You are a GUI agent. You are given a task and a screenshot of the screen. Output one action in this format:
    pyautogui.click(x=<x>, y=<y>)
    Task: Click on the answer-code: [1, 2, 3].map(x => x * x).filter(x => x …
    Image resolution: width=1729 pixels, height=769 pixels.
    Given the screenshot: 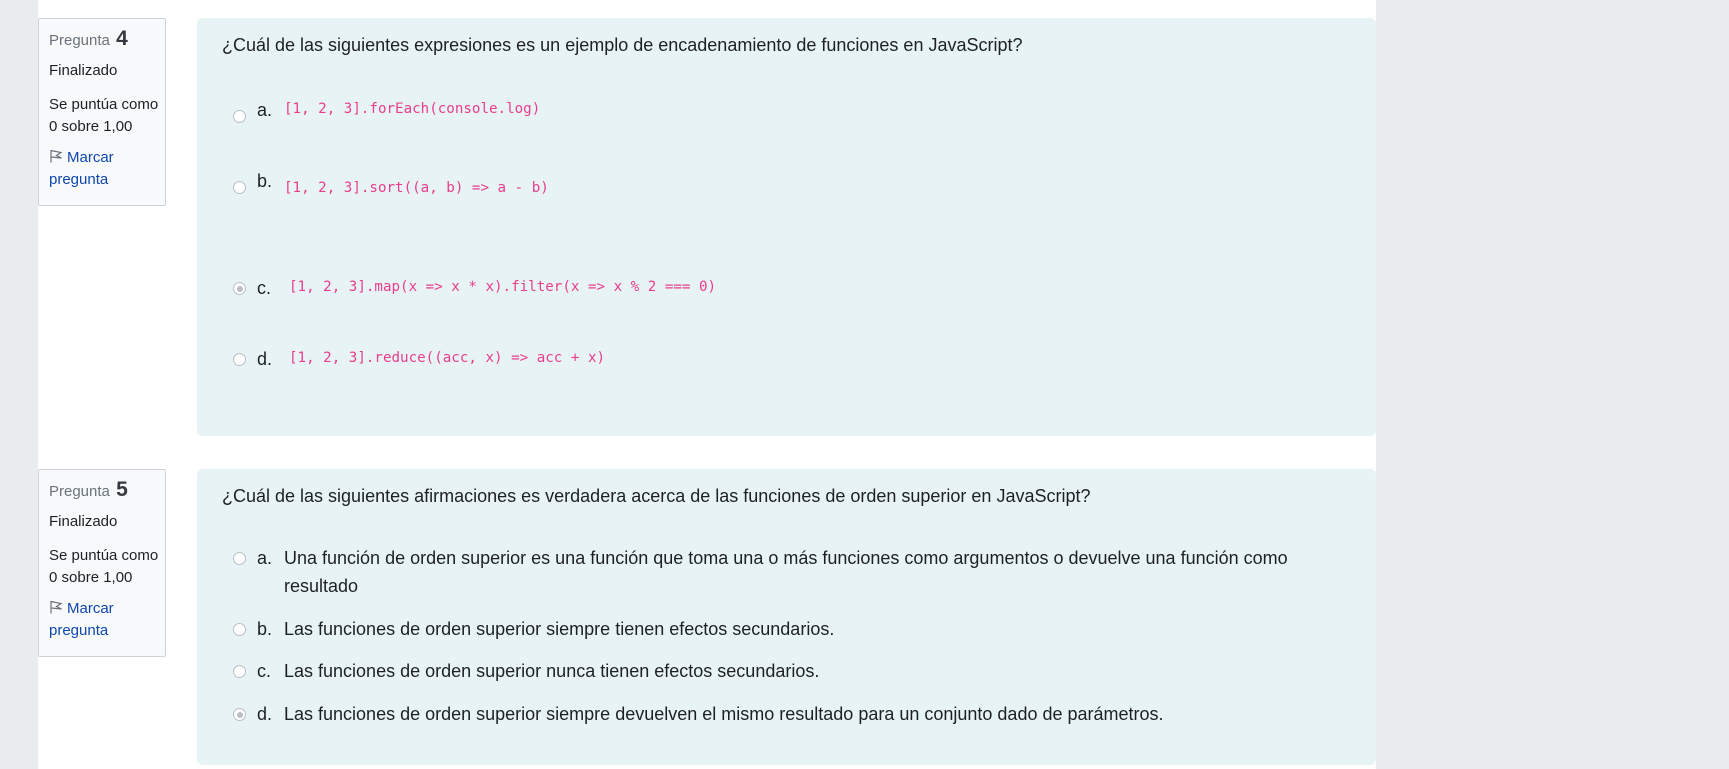 What is the action you would take?
    pyautogui.click(x=503, y=287)
    